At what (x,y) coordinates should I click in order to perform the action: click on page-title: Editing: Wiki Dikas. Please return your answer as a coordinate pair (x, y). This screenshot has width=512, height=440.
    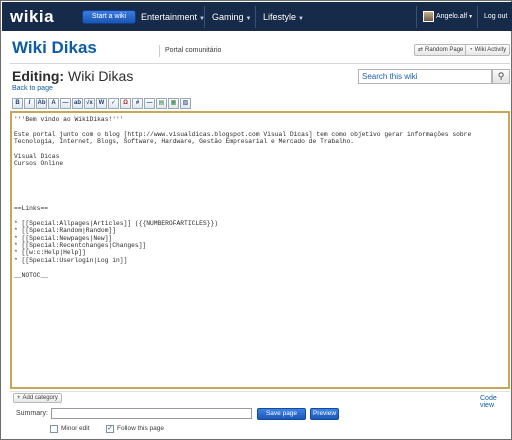
    Looking at the image, I should click on (72, 76).